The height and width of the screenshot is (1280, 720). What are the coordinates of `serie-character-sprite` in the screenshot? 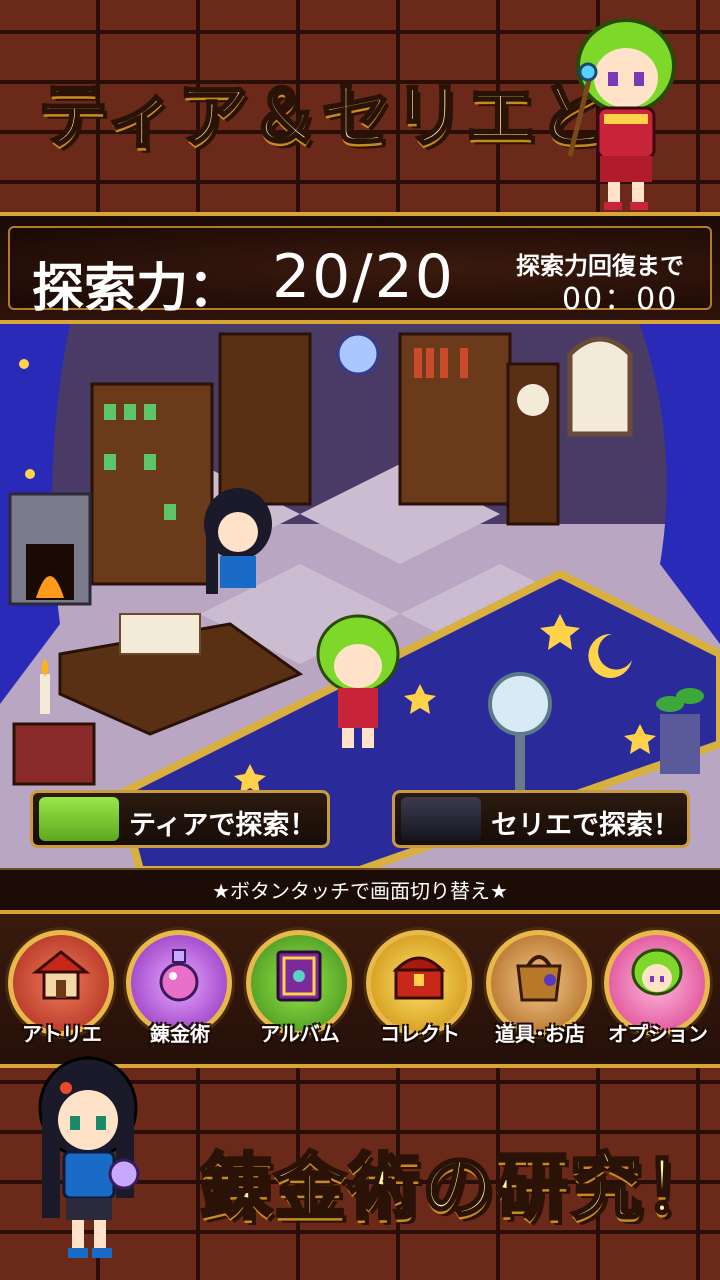 It's located at (89, 1157).